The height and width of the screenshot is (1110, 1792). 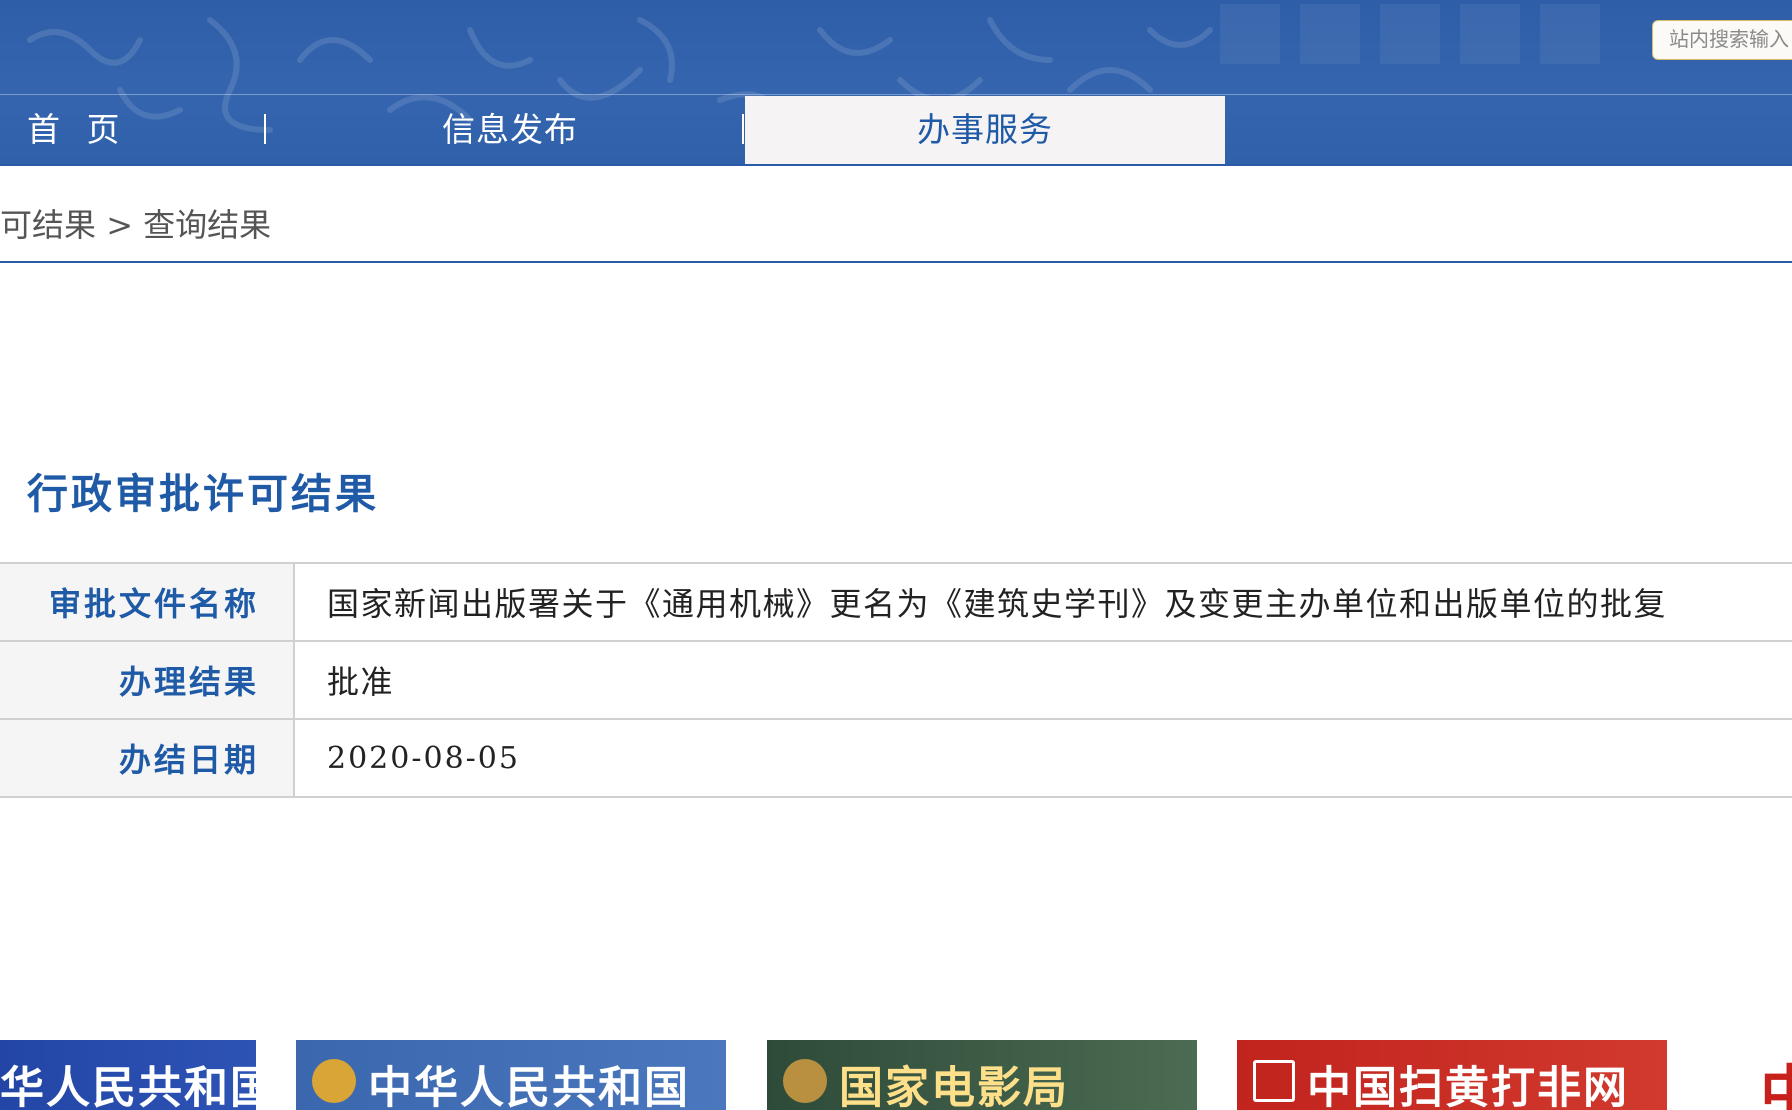 I want to click on header-bottom-border, so click(x=896, y=165).